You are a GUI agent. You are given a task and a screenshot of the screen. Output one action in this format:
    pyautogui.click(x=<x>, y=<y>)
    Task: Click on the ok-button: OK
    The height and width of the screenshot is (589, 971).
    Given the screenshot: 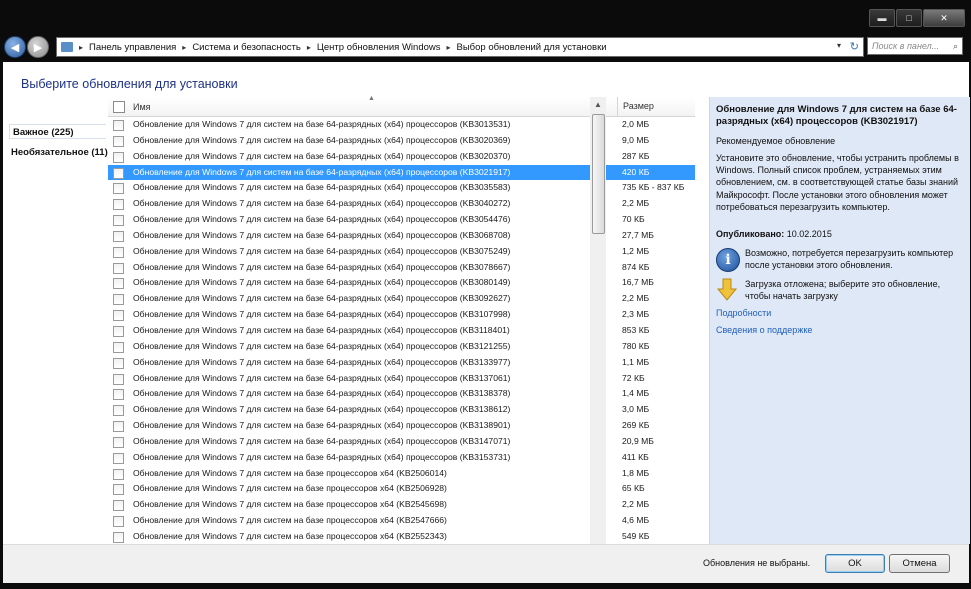 What is the action you would take?
    pyautogui.click(x=855, y=563)
    